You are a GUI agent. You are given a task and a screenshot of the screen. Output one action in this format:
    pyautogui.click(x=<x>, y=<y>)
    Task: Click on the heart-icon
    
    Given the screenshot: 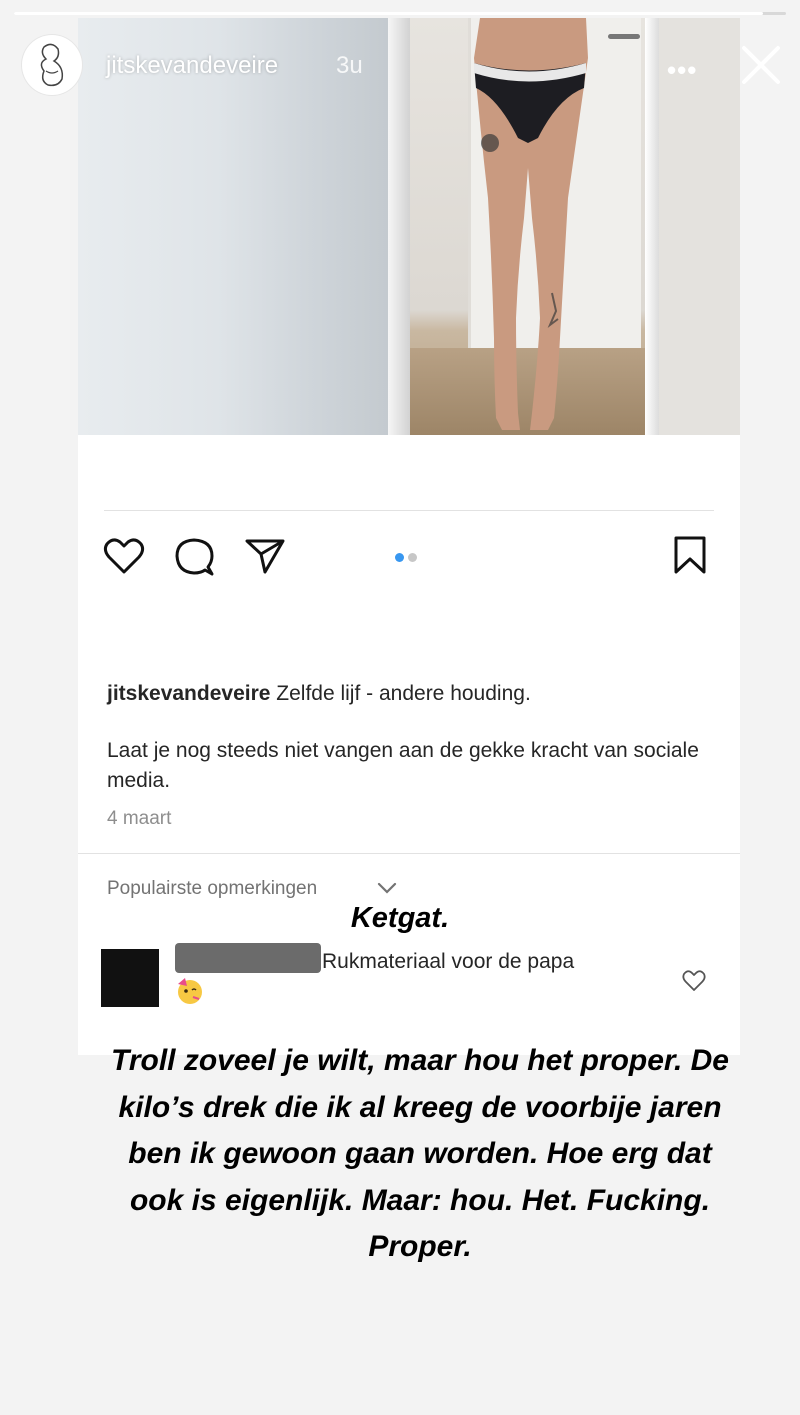 What is the action you would take?
    pyautogui.click(x=124, y=556)
    